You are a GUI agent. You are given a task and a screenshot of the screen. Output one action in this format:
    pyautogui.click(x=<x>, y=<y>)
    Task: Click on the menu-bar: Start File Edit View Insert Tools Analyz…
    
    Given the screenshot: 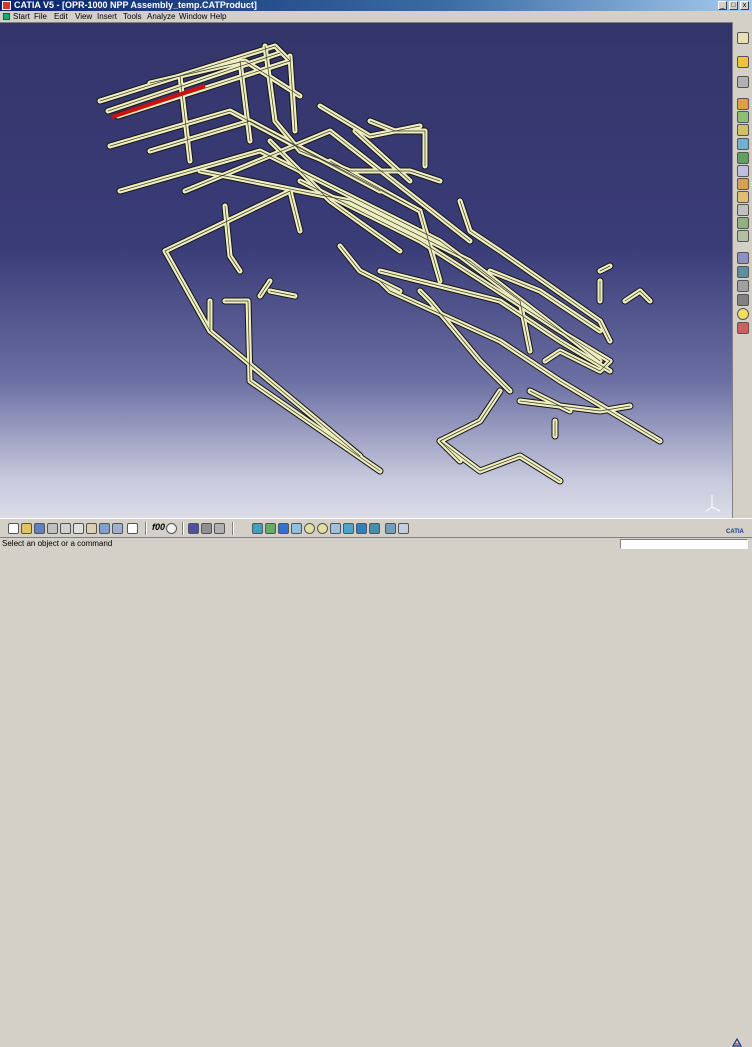 What is the action you would take?
    pyautogui.click(x=376, y=16)
    